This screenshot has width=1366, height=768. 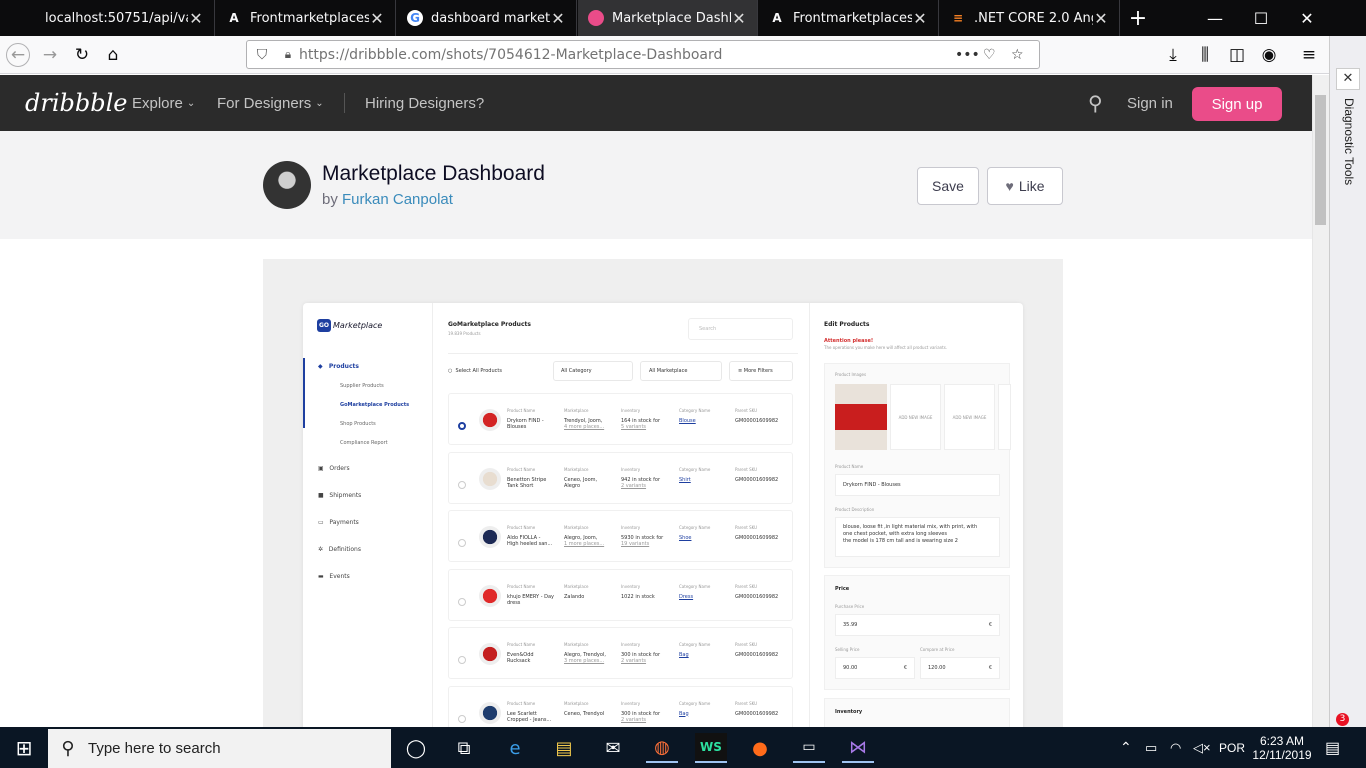 What do you see at coordinates (1175, 747) in the screenshot?
I see `wifi-icon: ◠` at bounding box center [1175, 747].